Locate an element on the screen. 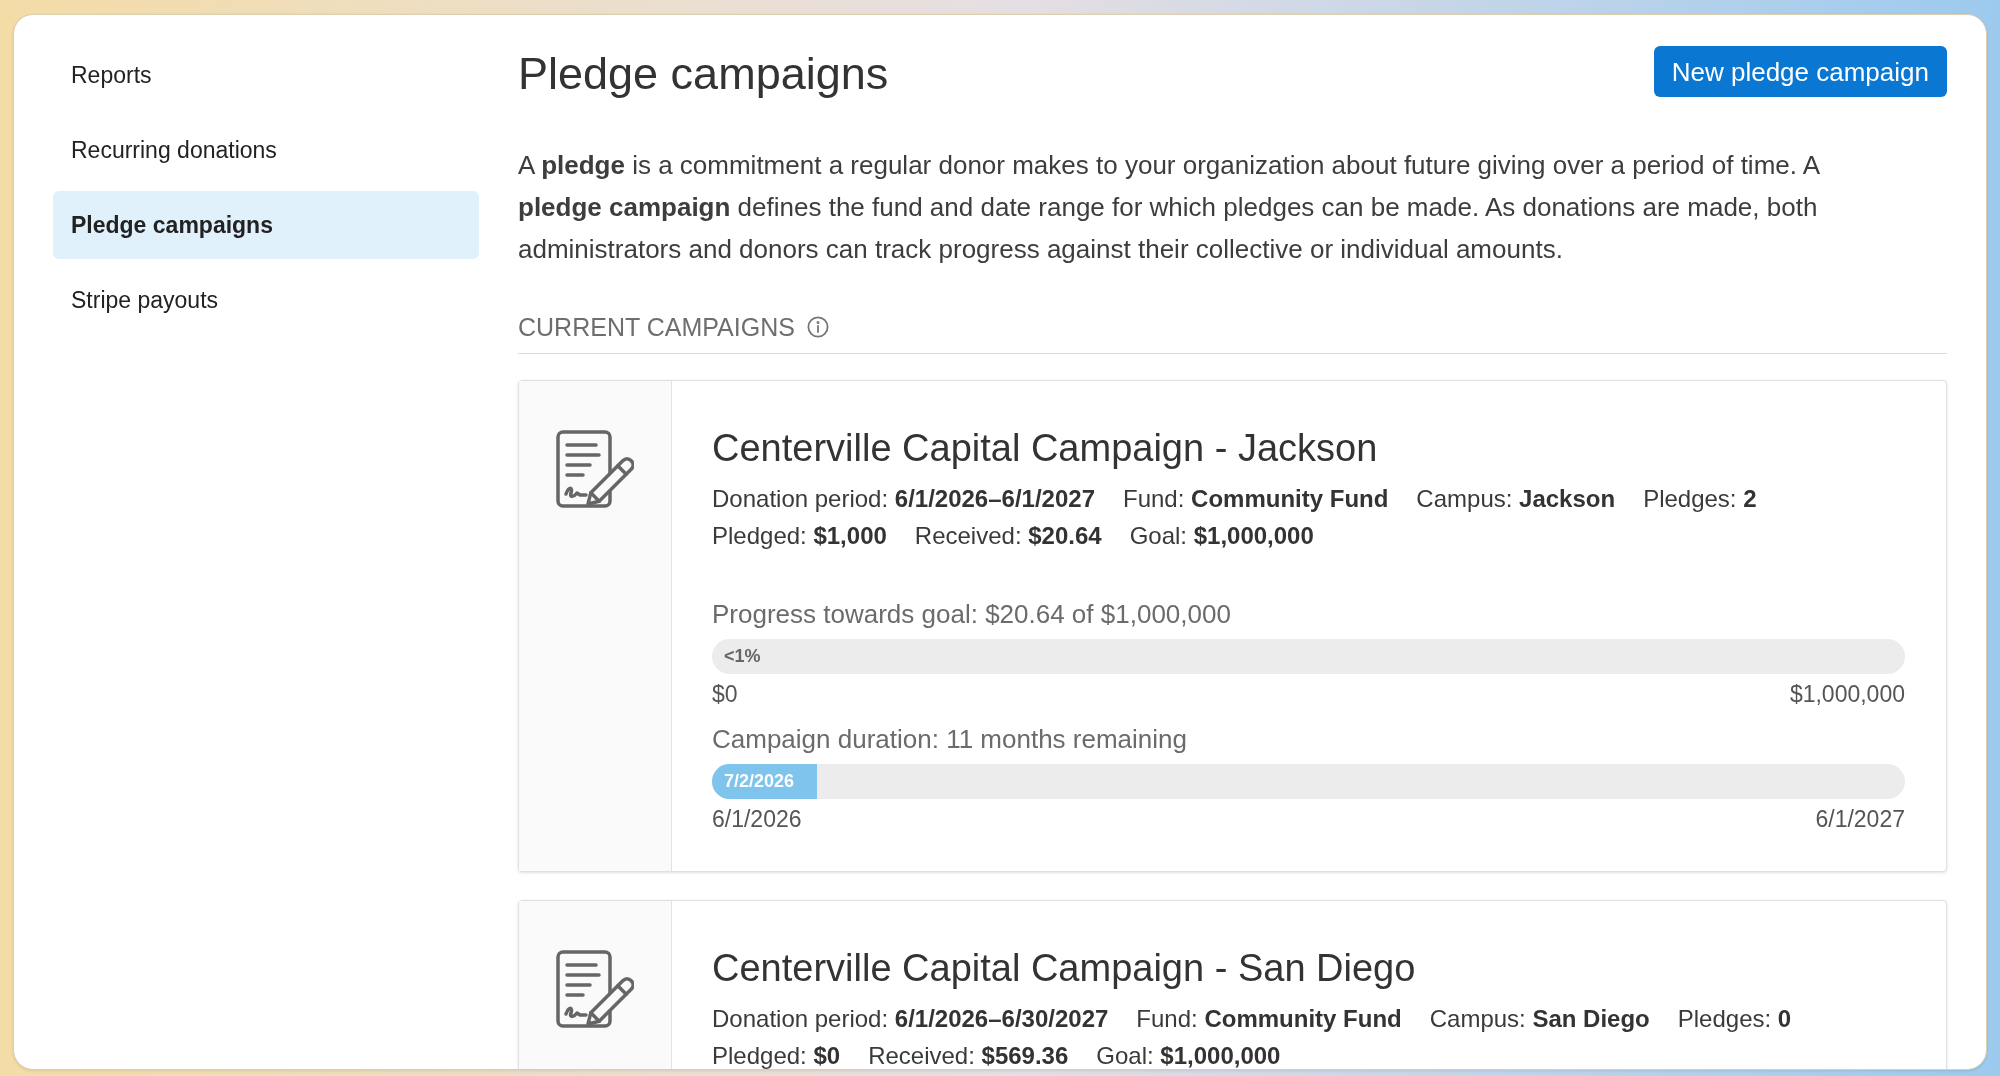 Image resolution: width=2000 pixels, height=1076 pixels. bar-label: 7/2/2026 is located at coordinates (759, 781).